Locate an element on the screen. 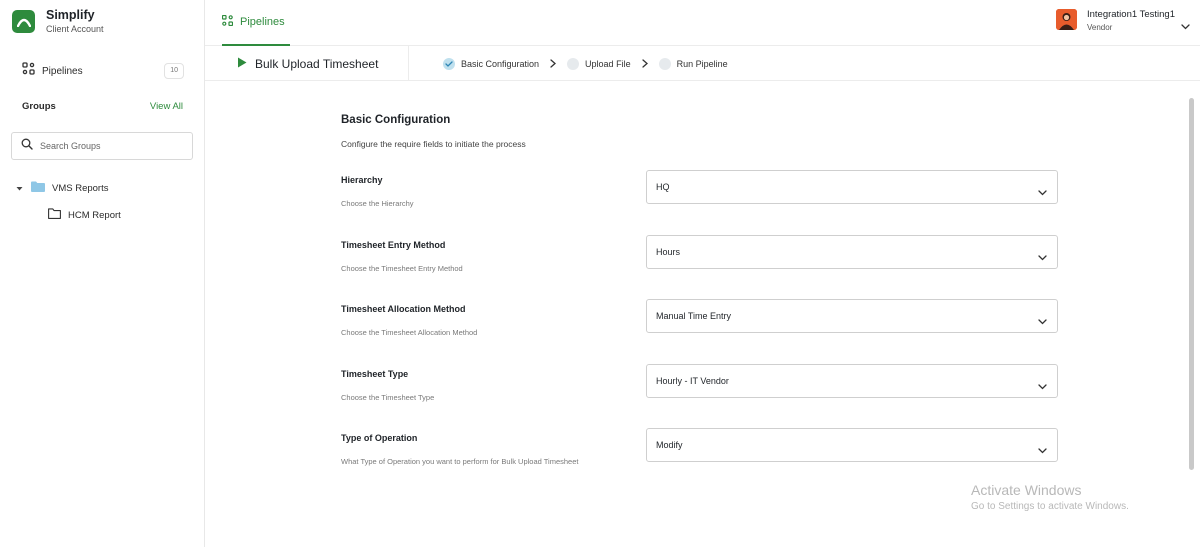 The width and height of the screenshot is (1200, 547). step-label: Run Pipeline is located at coordinates (702, 63).